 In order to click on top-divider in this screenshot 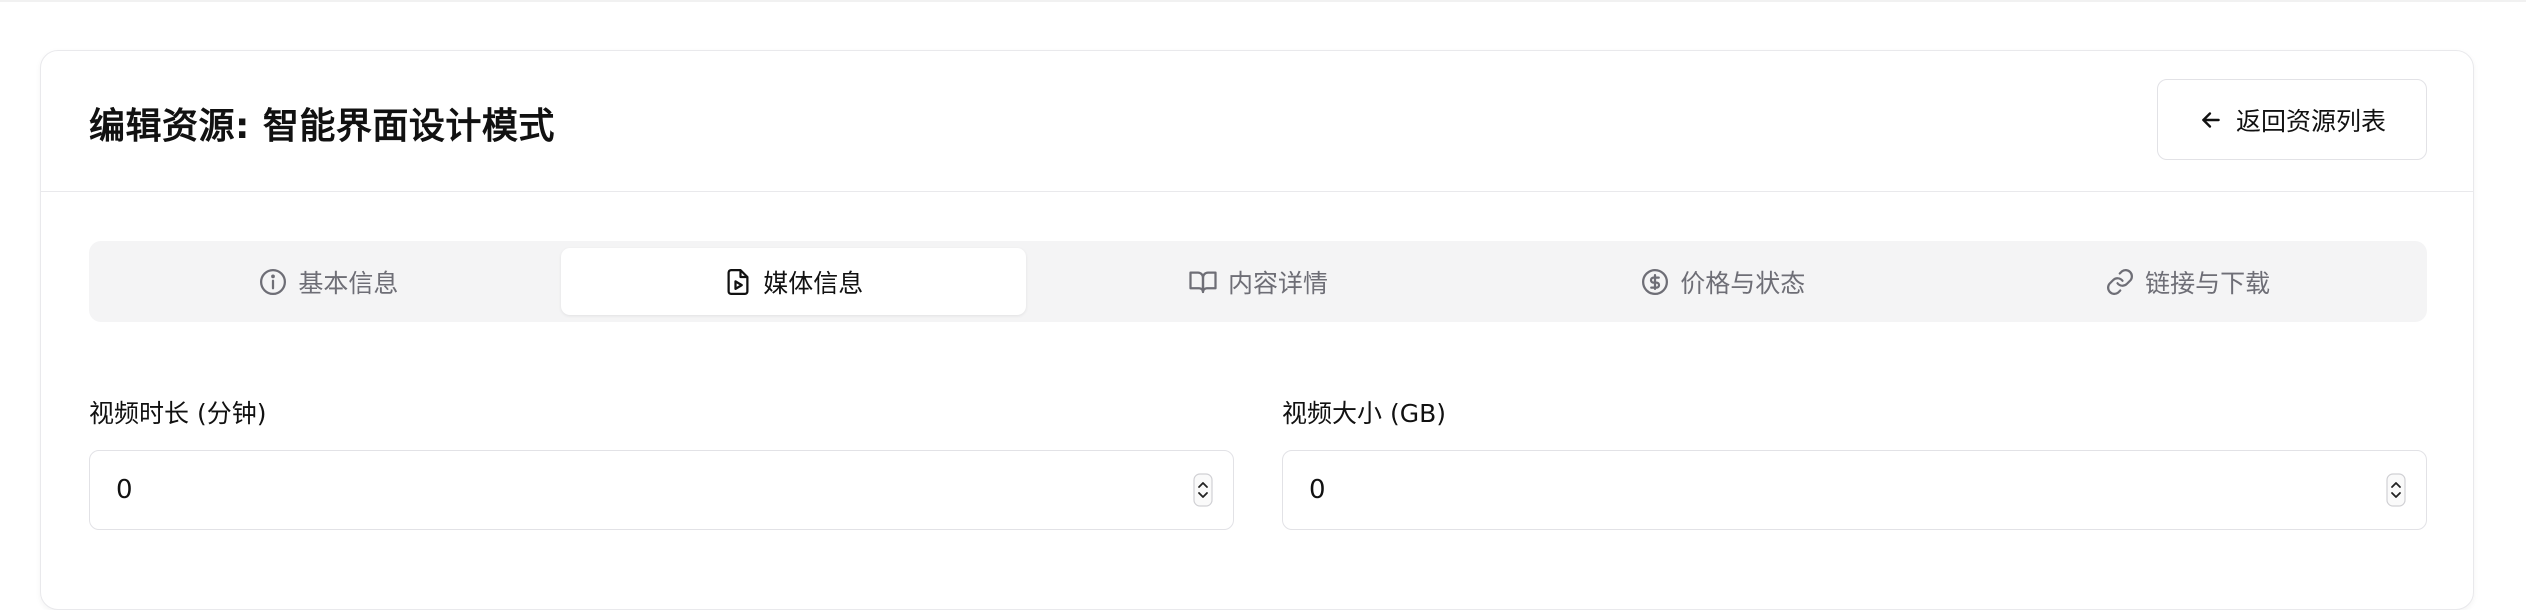, I will do `click(1263, 1)`.